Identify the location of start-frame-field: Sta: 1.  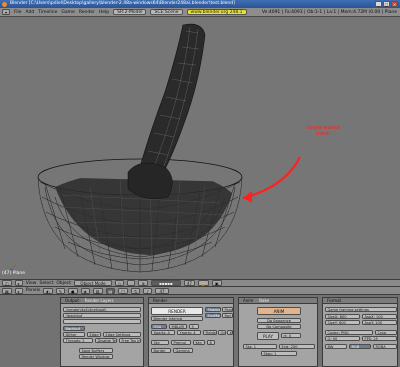
(260, 346).